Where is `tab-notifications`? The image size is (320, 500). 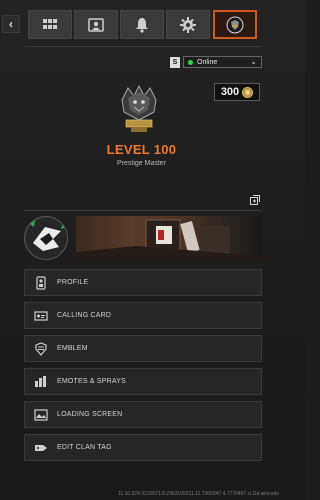 tab-notifications is located at coordinates (142, 24).